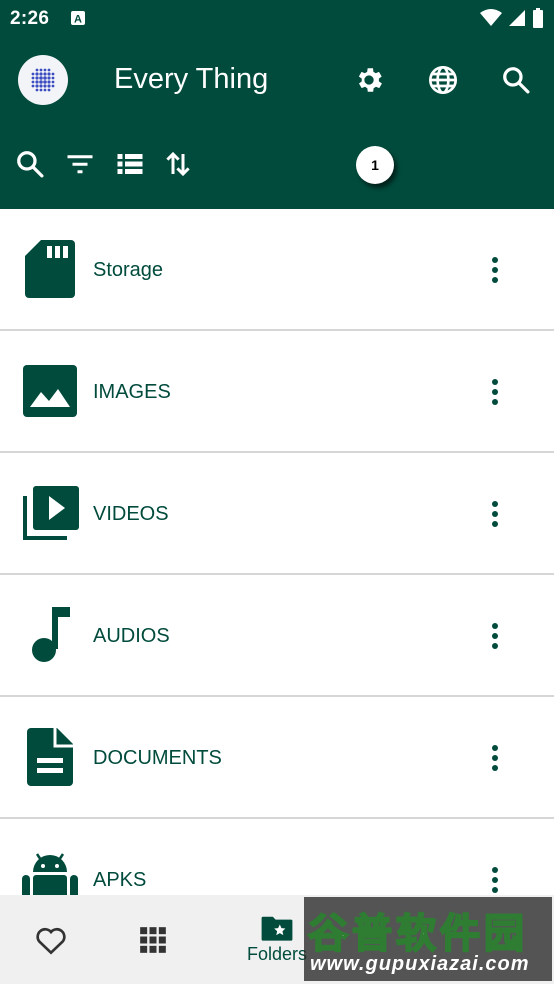 The width and height of the screenshot is (554, 984). Describe the element at coordinates (277, 954) in the screenshot. I see `nav-folders-label: Folders` at that location.